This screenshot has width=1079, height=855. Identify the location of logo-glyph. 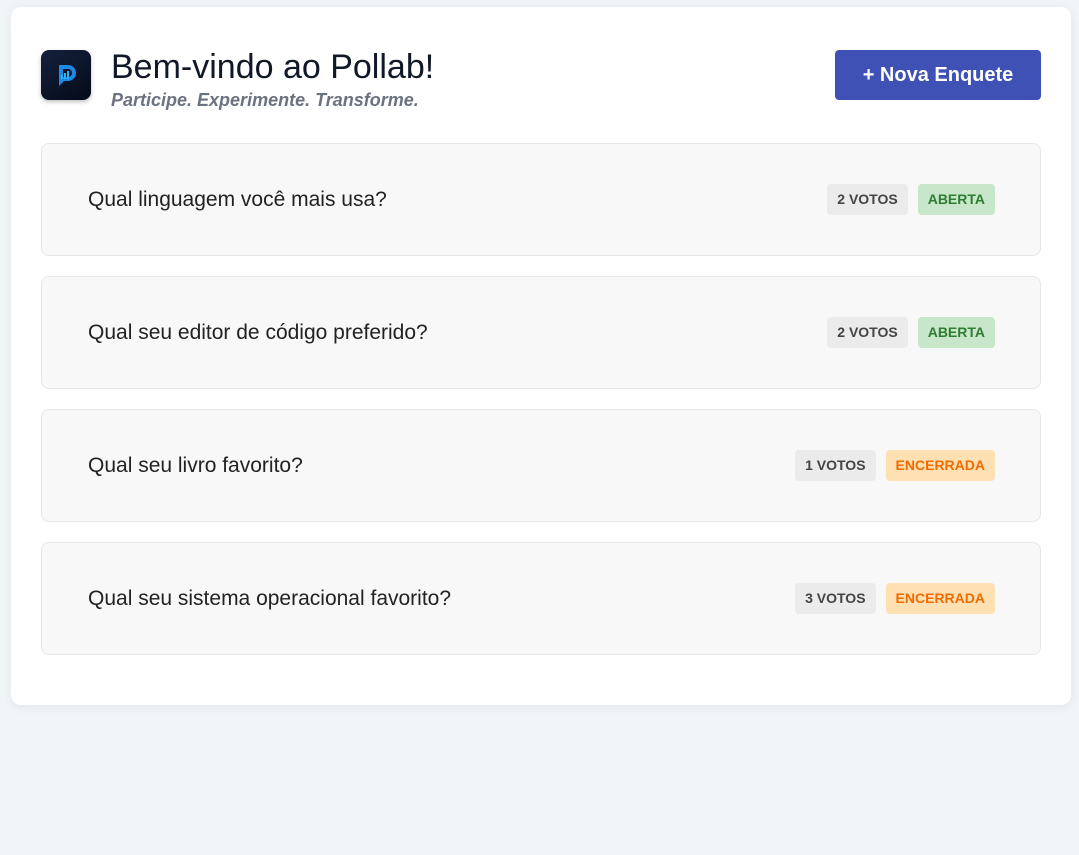
(67, 75).